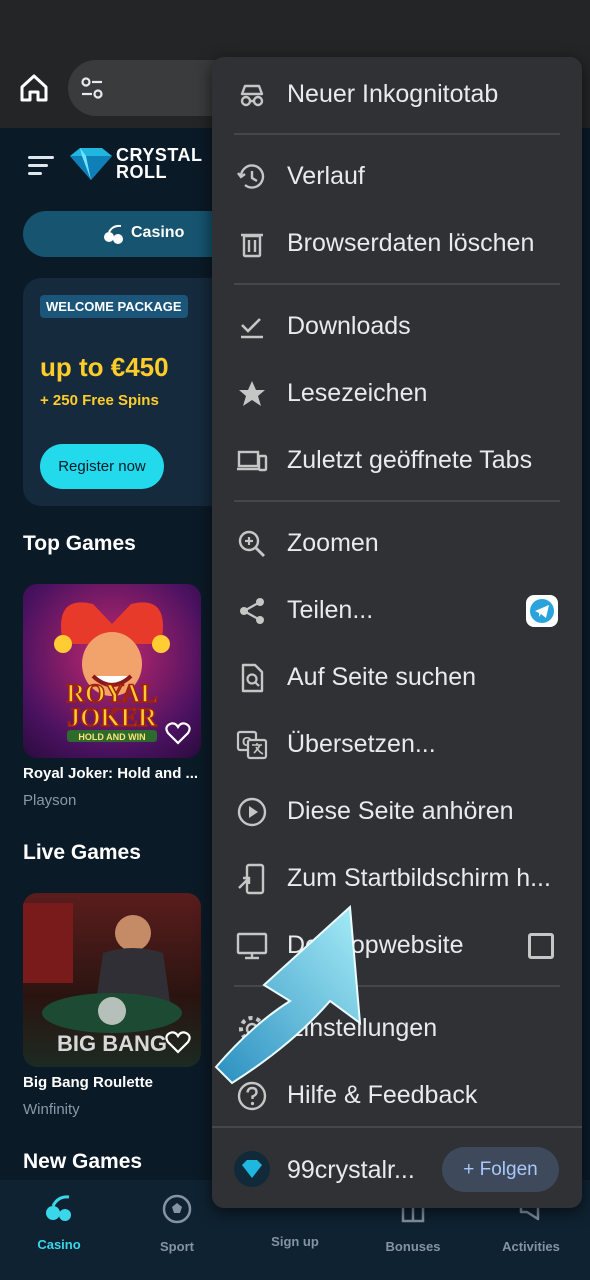  I want to click on nav-label: Bonuses, so click(413, 1246).